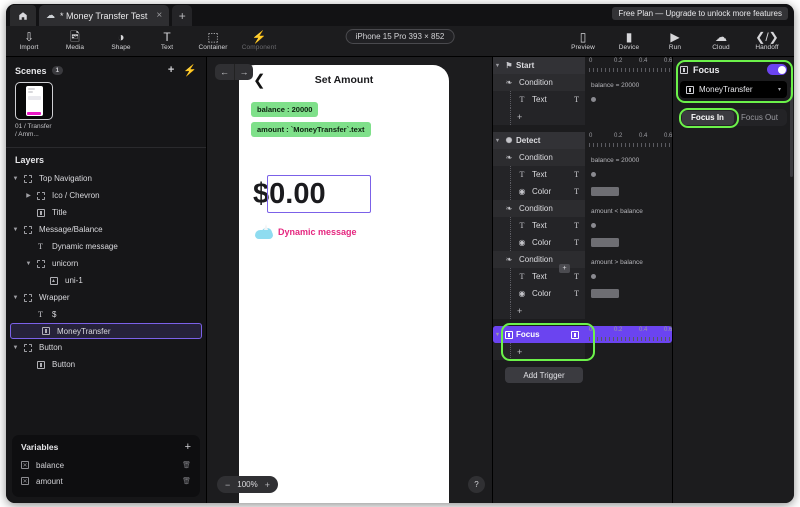 This screenshot has height=507, width=800. What do you see at coordinates (777, 69) in the screenshot?
I see `focus-enable-toggle` at bounding box center [777, 69].